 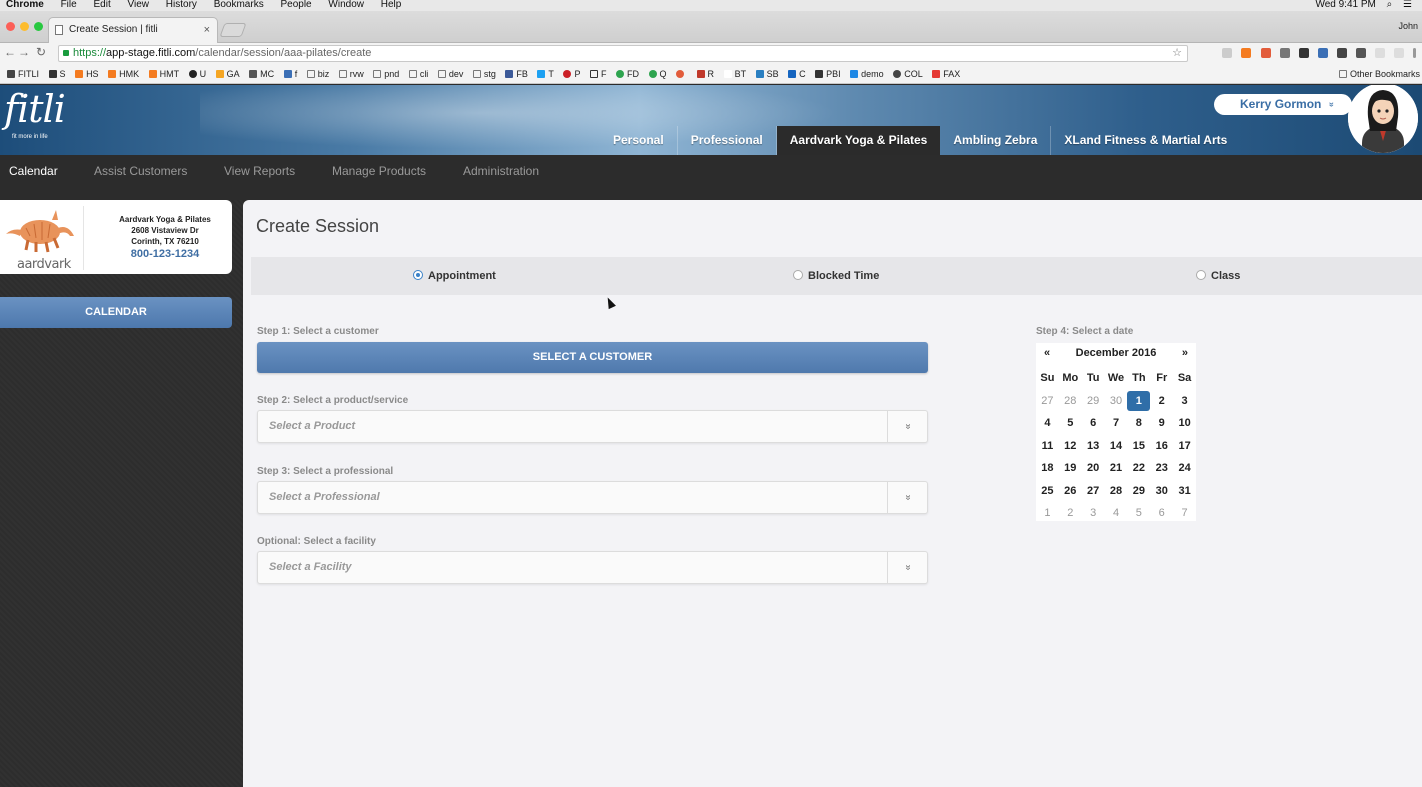 What do you see at coordinates (1047, 491) in the screenshot?
I see `calendar-day: 25` at bounding box center [1047, 491].